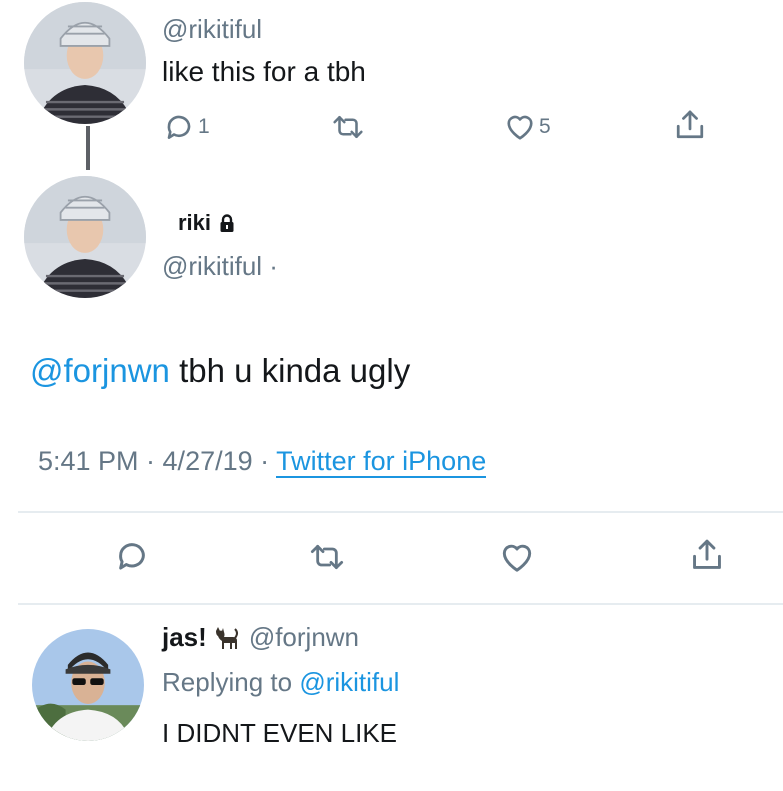  I want to click on tweet3-replying-to: Replying to @rikitiful, so click(280, 682).